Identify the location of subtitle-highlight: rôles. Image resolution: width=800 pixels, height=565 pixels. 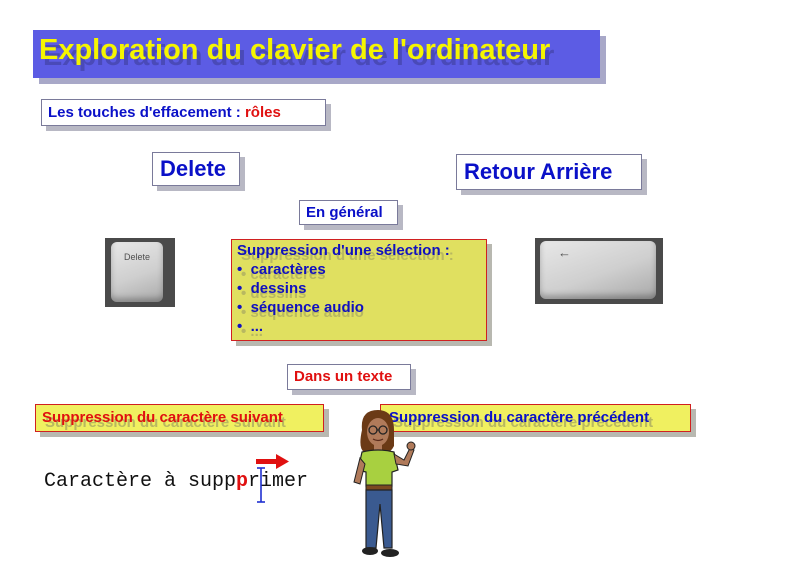
(262, 112).